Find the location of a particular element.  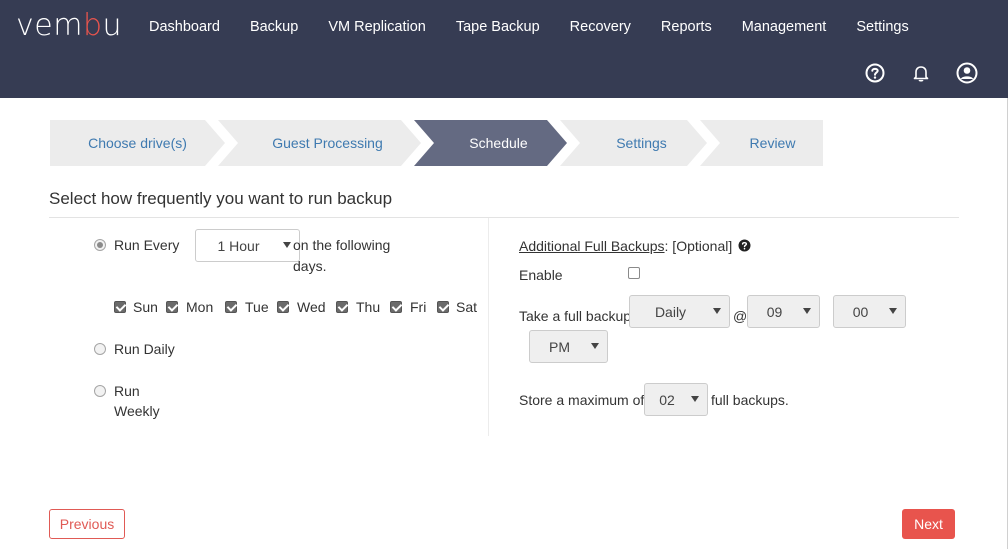

enable-checkbox is located at coordinates (634, 273).